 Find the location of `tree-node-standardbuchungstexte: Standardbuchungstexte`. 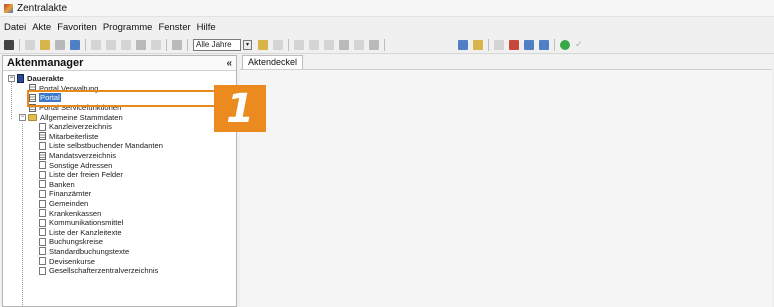

tree-node-standardbuchungstexte: Standardbuchungstexte is located at coordinates (119, 252).